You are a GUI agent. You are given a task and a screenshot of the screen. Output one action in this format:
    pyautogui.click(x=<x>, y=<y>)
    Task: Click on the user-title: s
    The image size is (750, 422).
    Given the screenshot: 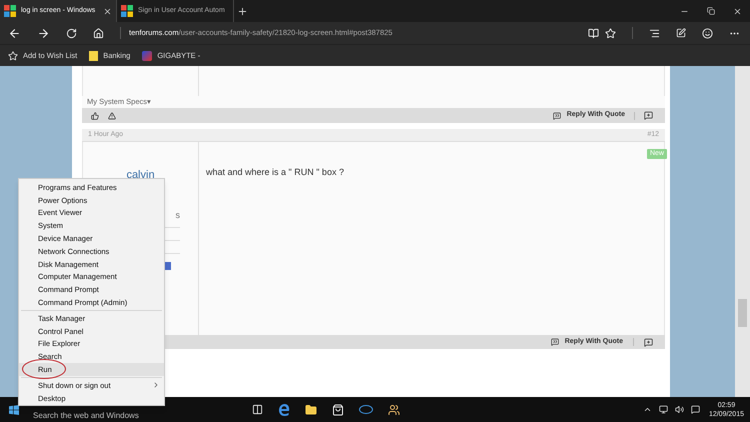 What is the action you would take?
    pyautogui.click(x=178, y=215)
    